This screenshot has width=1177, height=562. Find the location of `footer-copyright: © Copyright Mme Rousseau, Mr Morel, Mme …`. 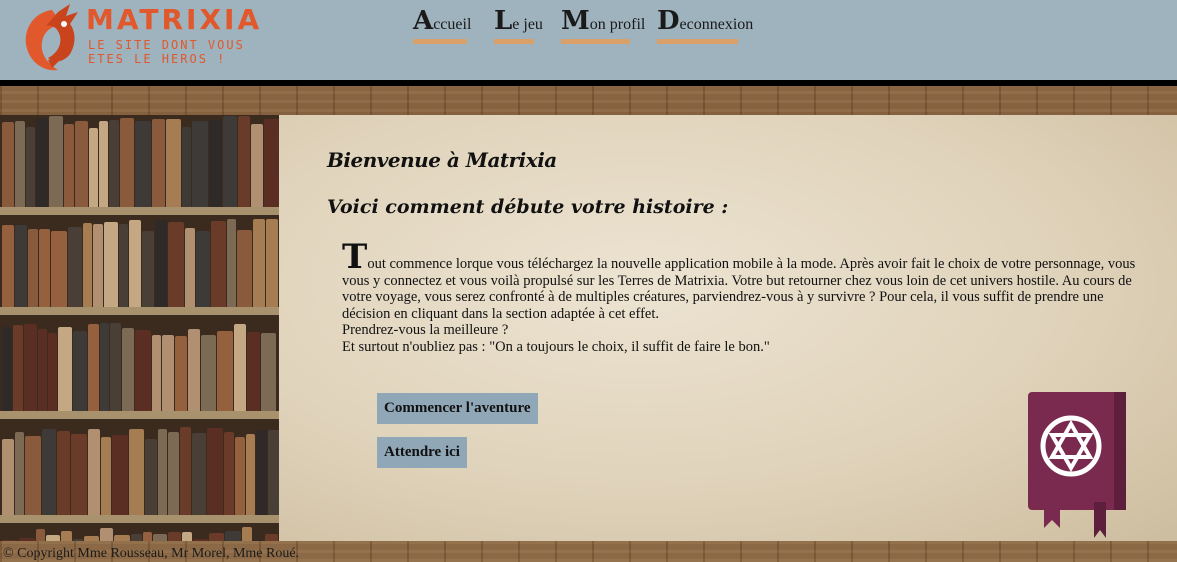

footer-copyright: © Copyright Mme Rousseau, Mr Morel, Mme … is located at coordinates (151, 553).